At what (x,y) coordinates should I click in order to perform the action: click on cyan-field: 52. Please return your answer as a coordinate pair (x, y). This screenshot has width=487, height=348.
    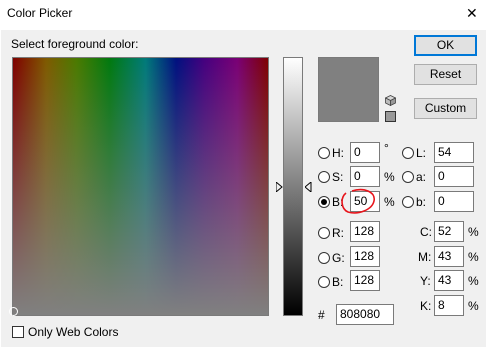
    Looking at the image, I should click on (449, 231).